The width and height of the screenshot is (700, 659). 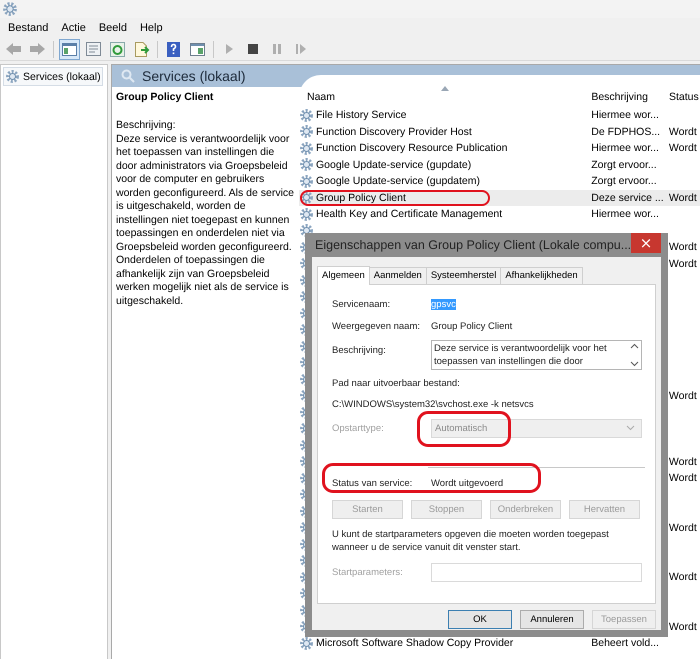 I want to click on menu-item: Help, so click(x=152, y=28).